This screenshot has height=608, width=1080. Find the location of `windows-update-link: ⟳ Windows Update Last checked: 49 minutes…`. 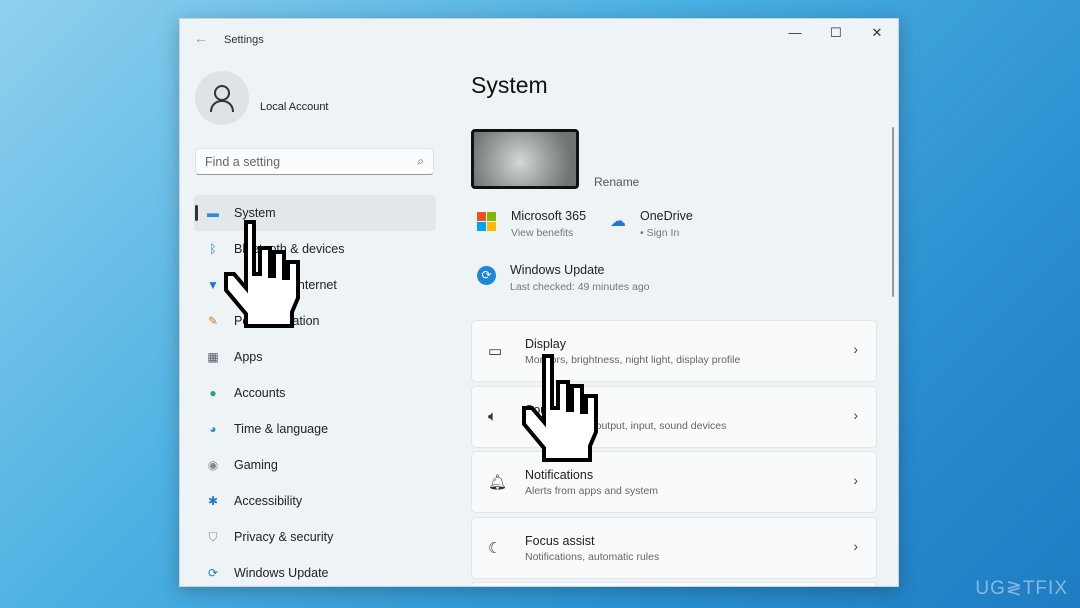

windows-update-link: ⟳ Windows Update Last checked: 49 minutes… is located at coordinates (563, 278).